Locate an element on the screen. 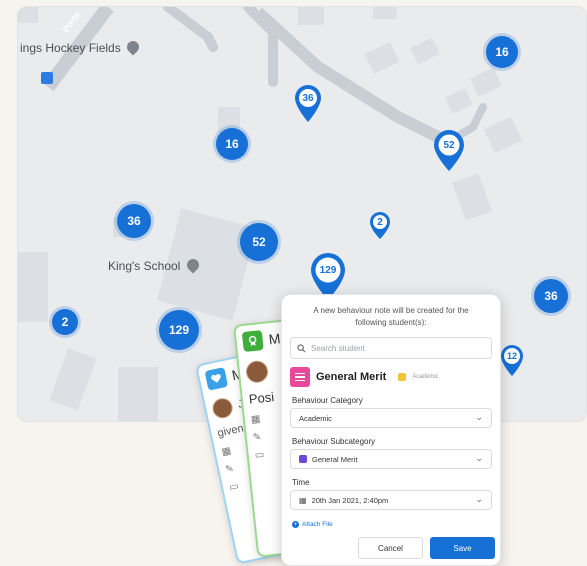 This screenshot has width=587, height=566. pin-count: 36 is located at coordinates (308, 98).